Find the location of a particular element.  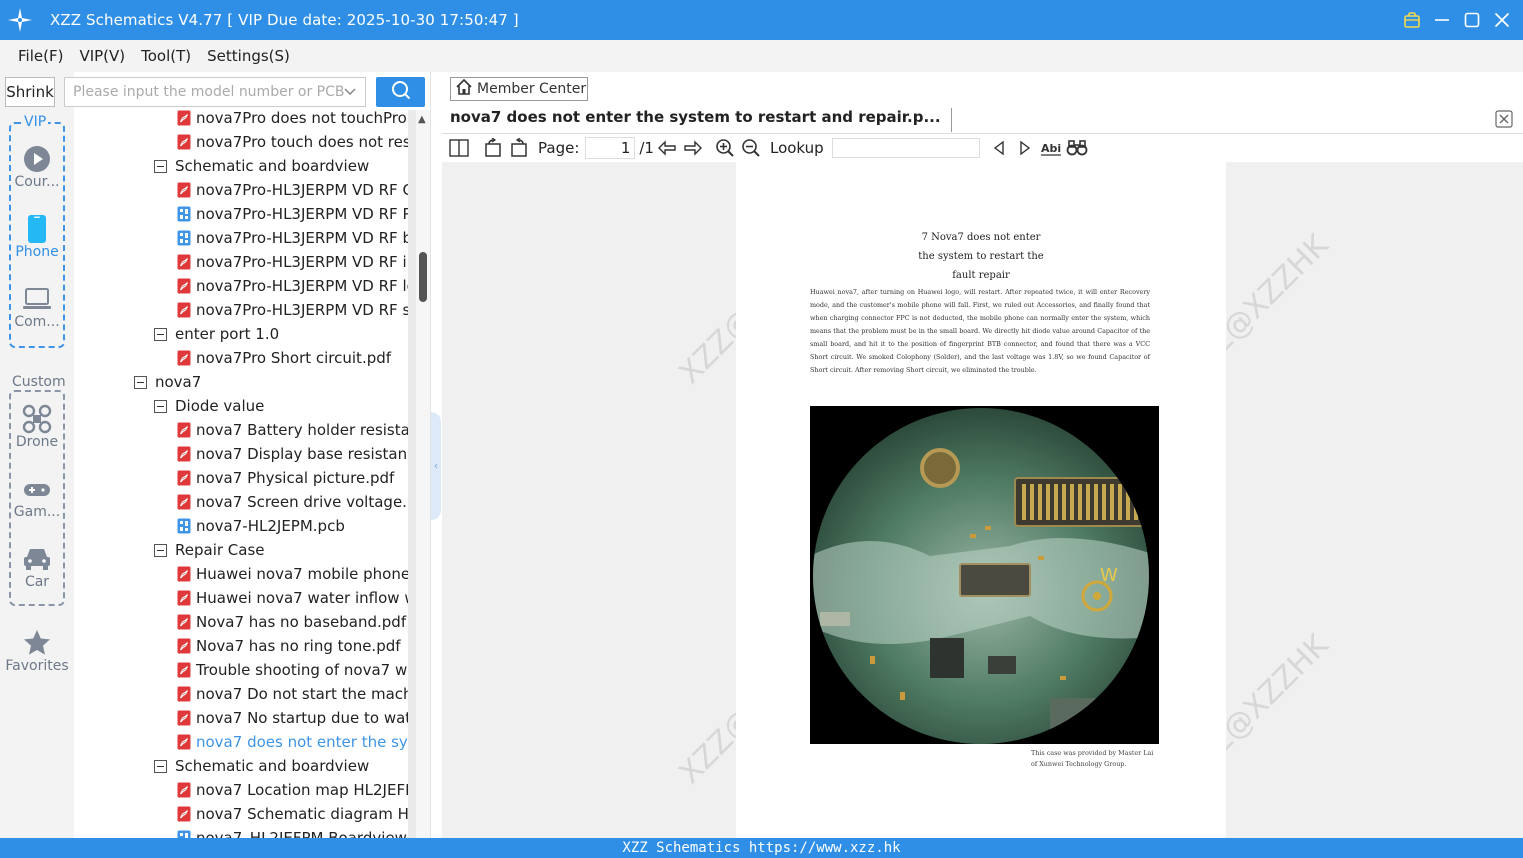

tree-folder: nova7 is located at coordinates (167, 382).